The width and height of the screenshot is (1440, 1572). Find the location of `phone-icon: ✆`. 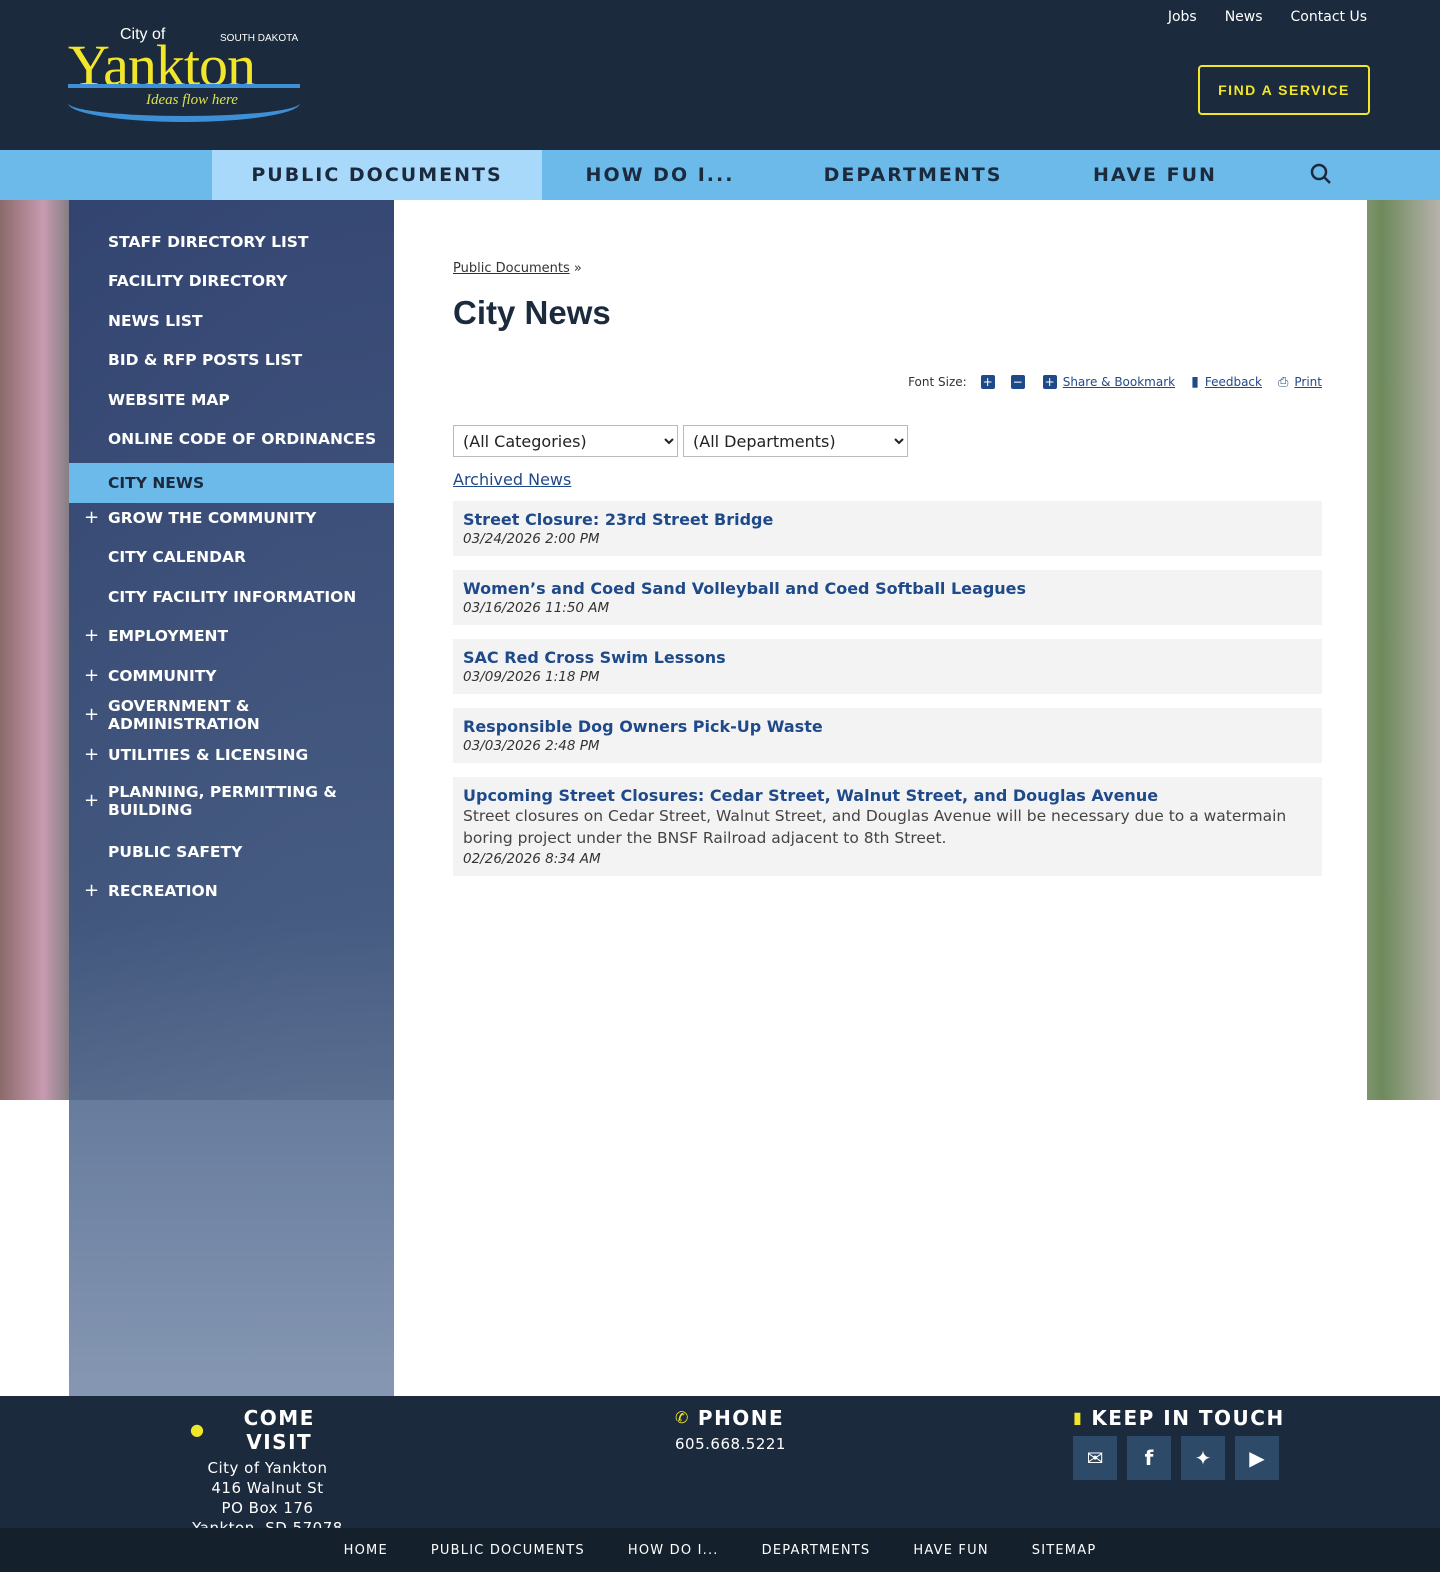

phone-icon: ✆ is located at coordinates (682, 1417).